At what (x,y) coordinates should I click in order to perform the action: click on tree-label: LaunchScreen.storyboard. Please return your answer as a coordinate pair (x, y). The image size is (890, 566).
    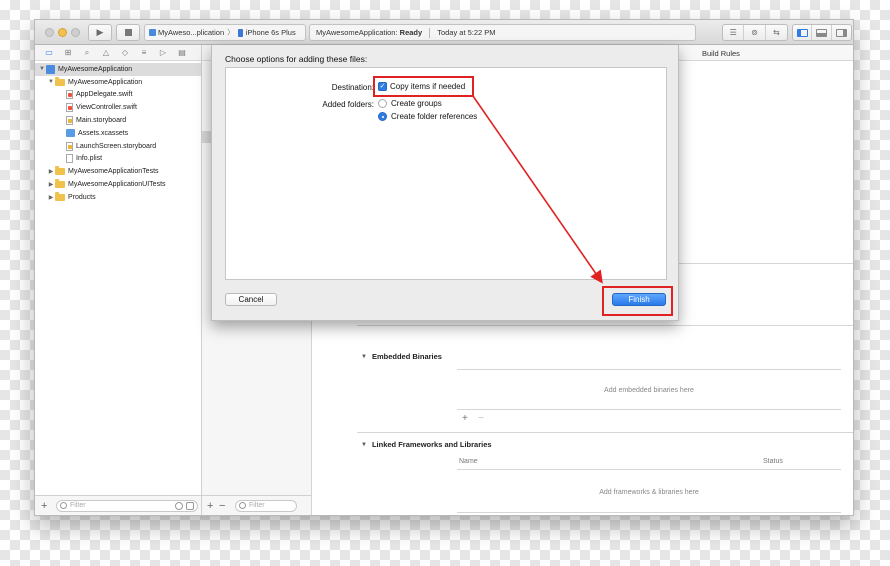
    Looking at the image, I should click on (116, 146).